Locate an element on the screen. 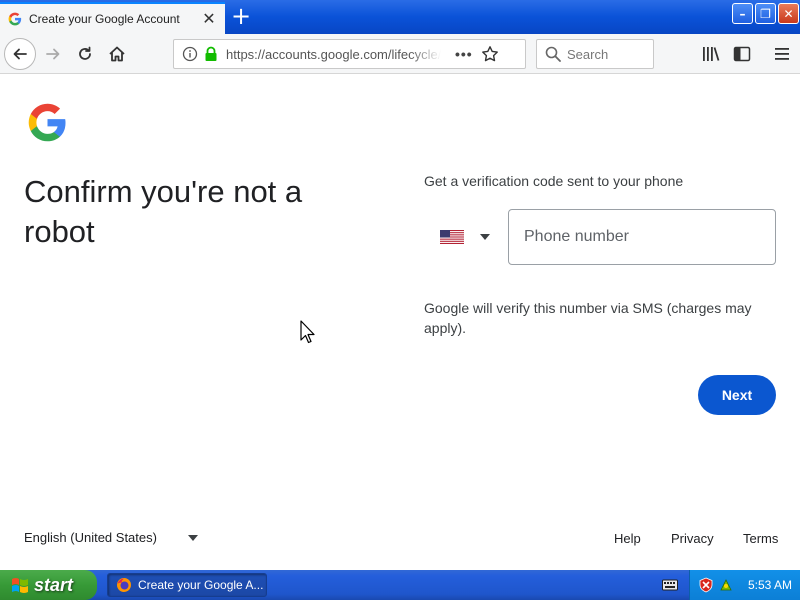 This screenshot has width=800, height=600. taskbar: start Create your Google A... 5:53 AM is located at coordinates (400, 585).